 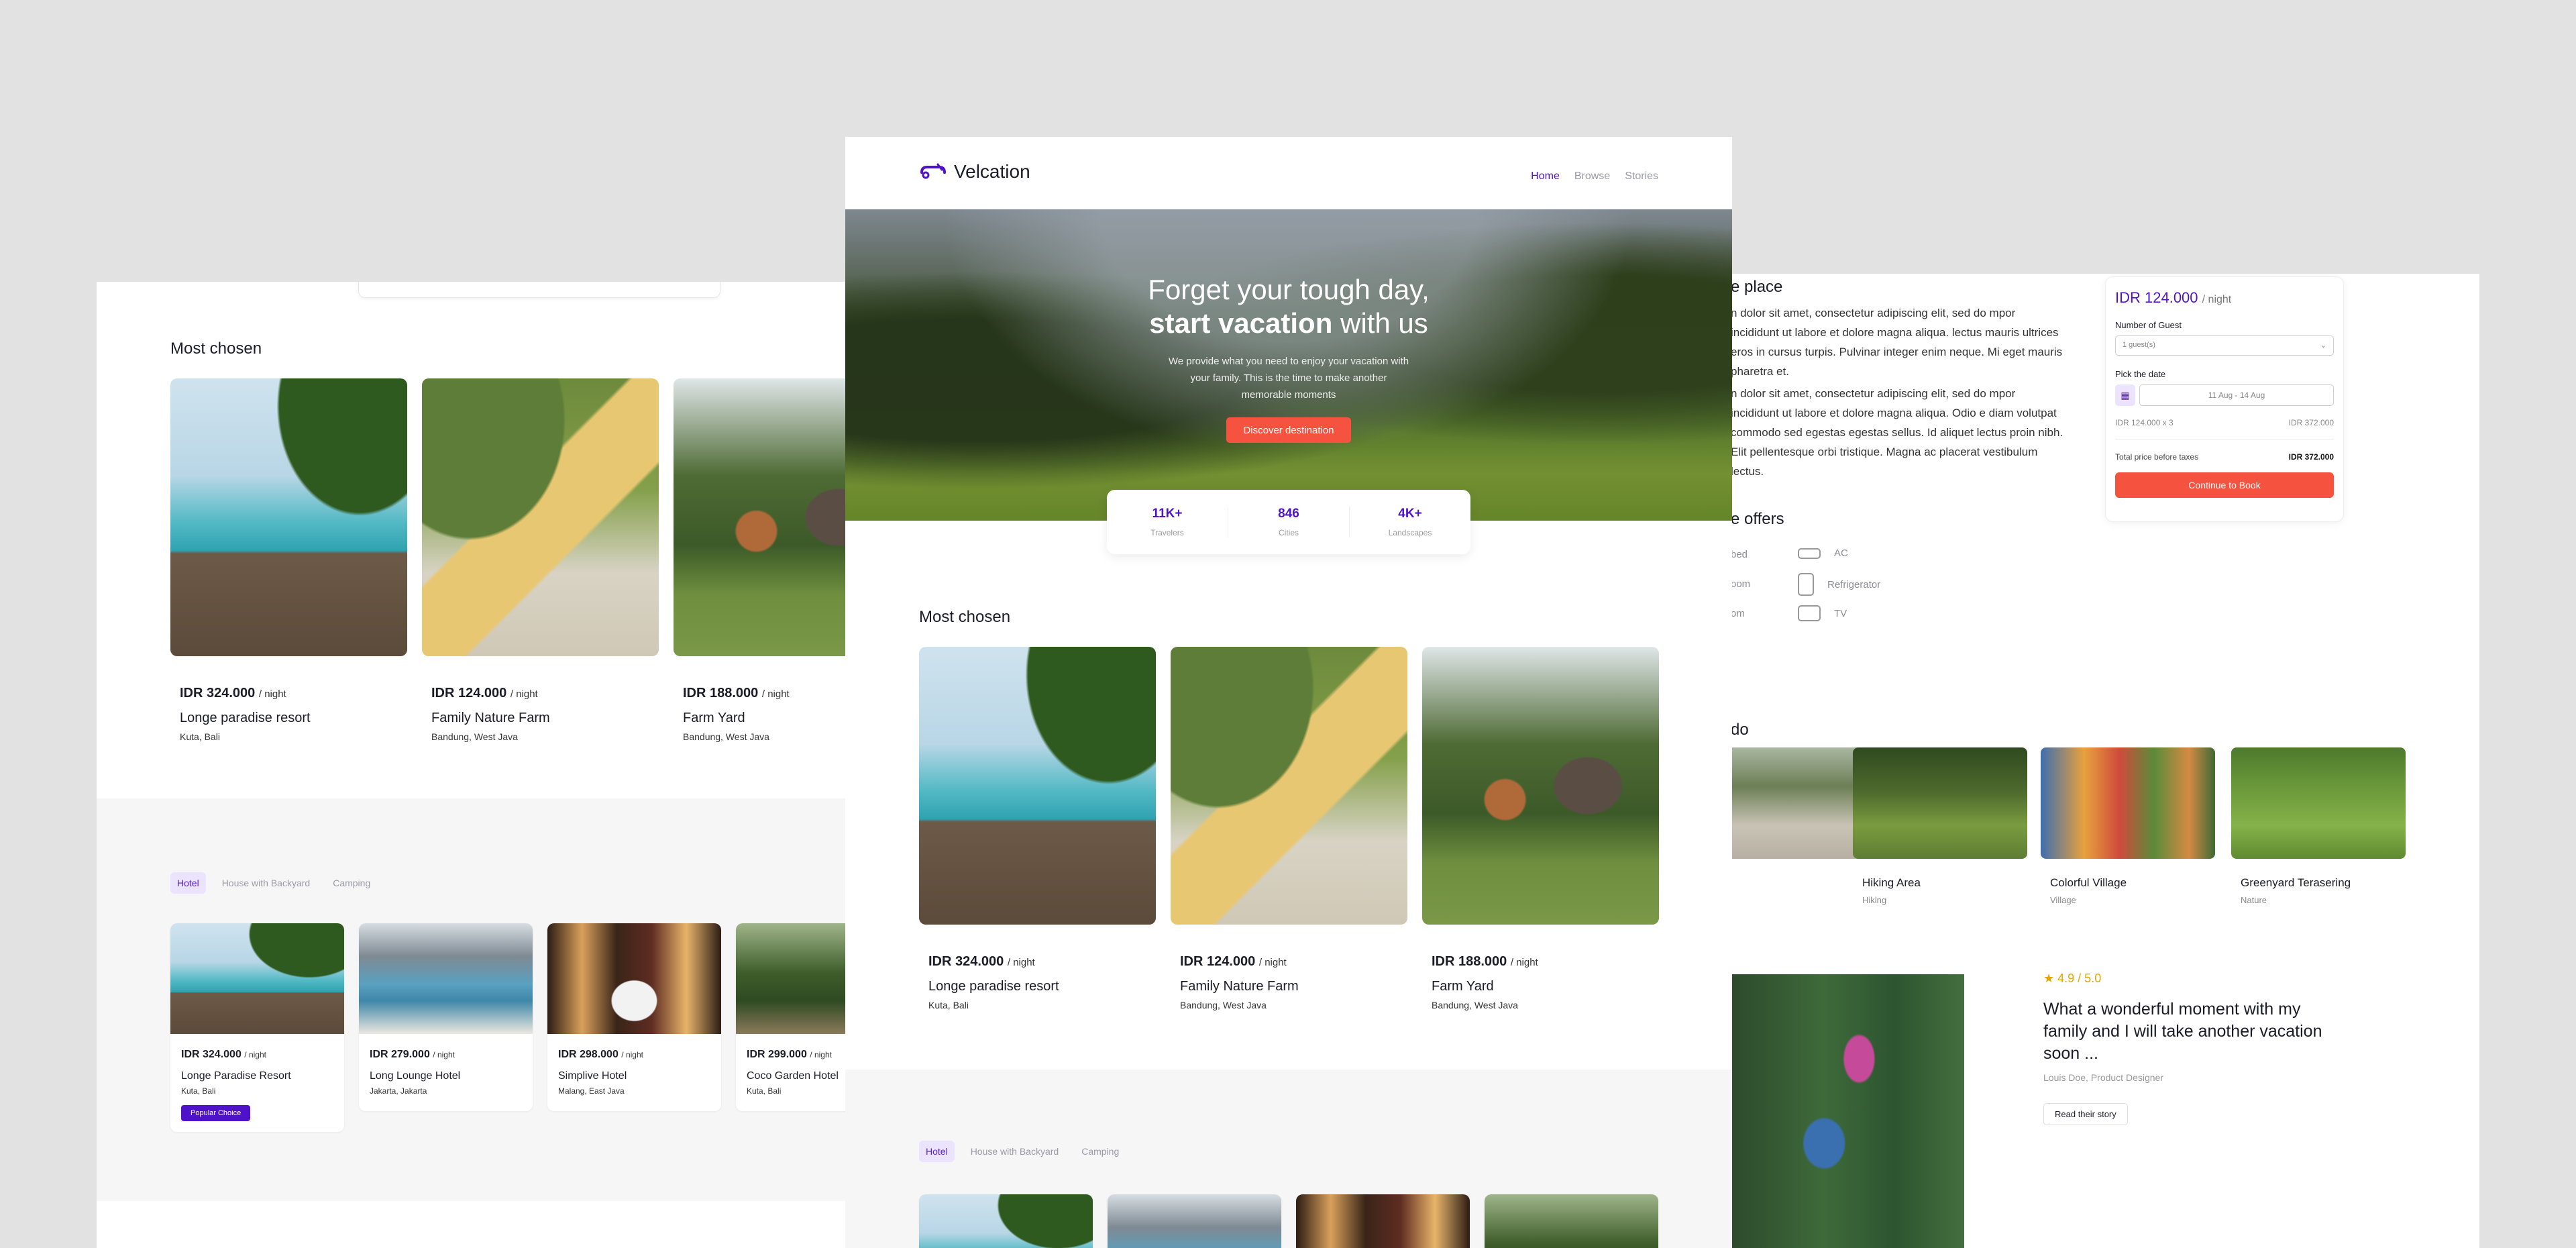 I want to click on nav-stories: Stories, so click(x=1641, y=177).